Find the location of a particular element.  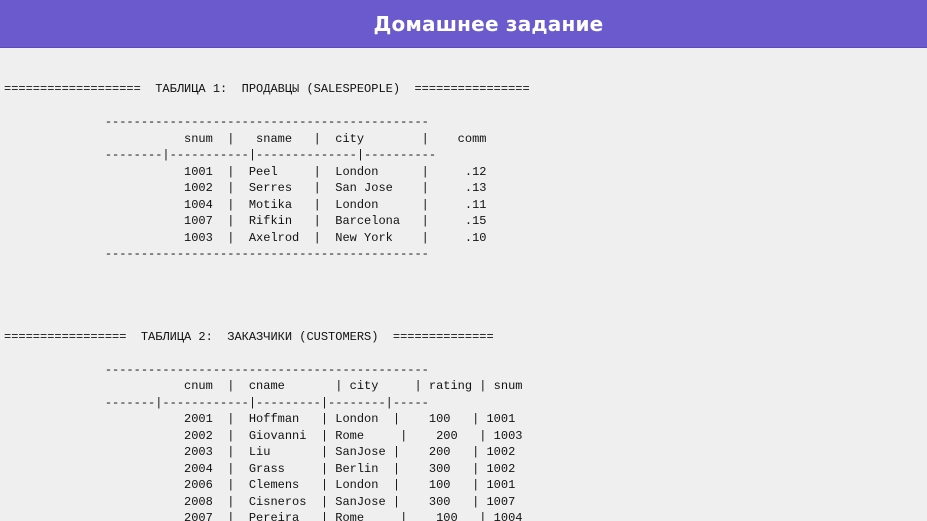

table1-row: 1001 | Peel | London | .12 is located at coordinates (245, 171).